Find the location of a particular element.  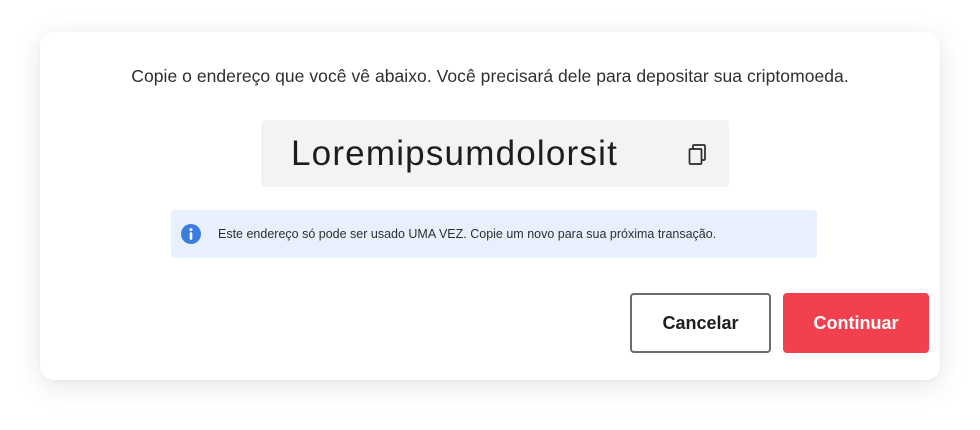

crypto-address: Loremipsumdolorsit is located at coordinates (454, 153).